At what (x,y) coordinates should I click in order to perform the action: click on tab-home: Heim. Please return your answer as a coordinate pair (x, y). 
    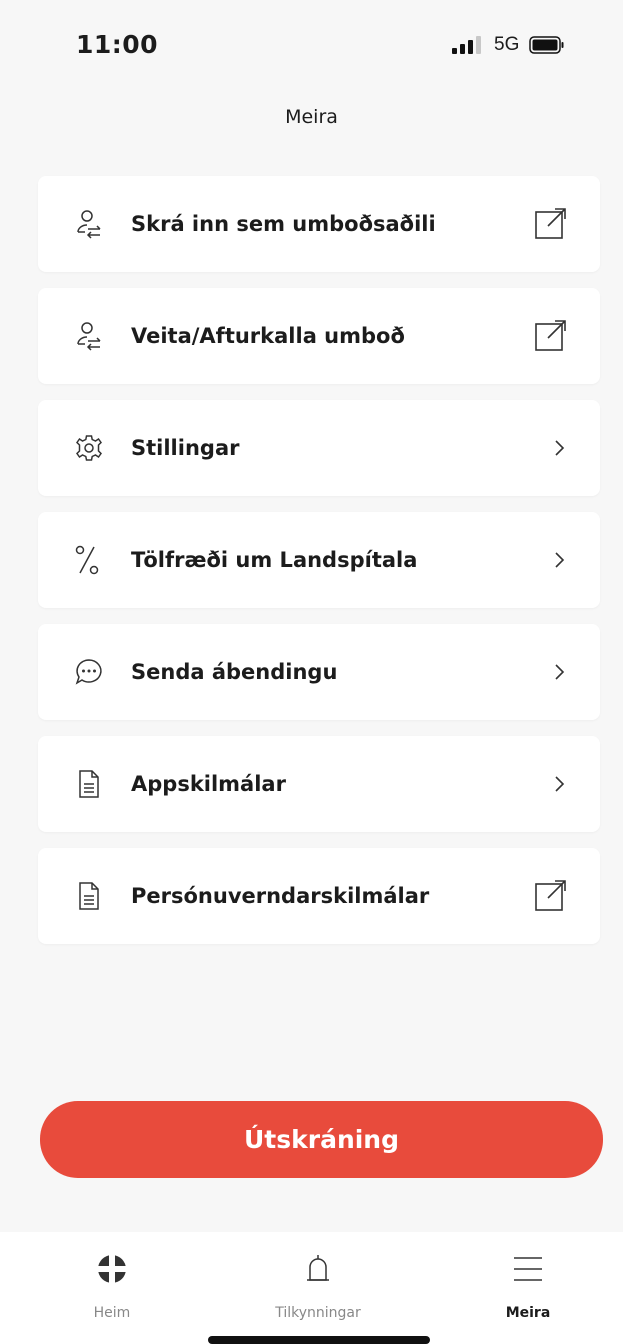
    Looking at the image, I should click on (112, 1288).